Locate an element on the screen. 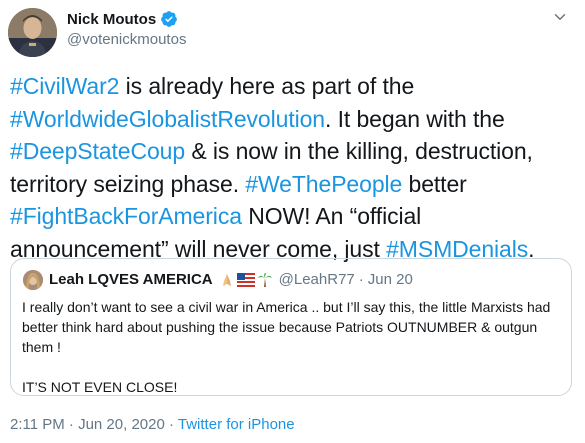 The height and width of the screenshot is (443, 585). author-handle: @votenickmoutos is located at coordinates (126, 39).